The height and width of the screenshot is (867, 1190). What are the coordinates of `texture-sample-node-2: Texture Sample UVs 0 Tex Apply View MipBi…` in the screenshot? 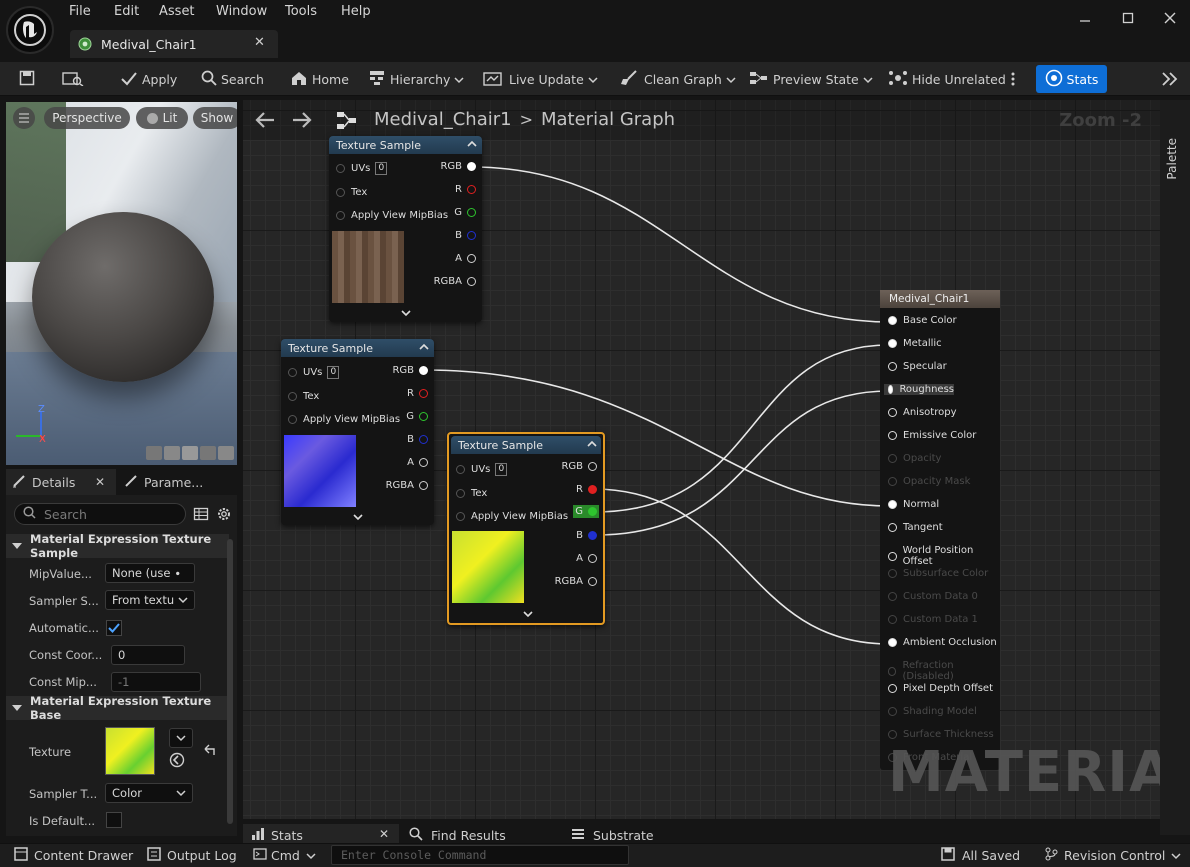 It's located at (357, 432).